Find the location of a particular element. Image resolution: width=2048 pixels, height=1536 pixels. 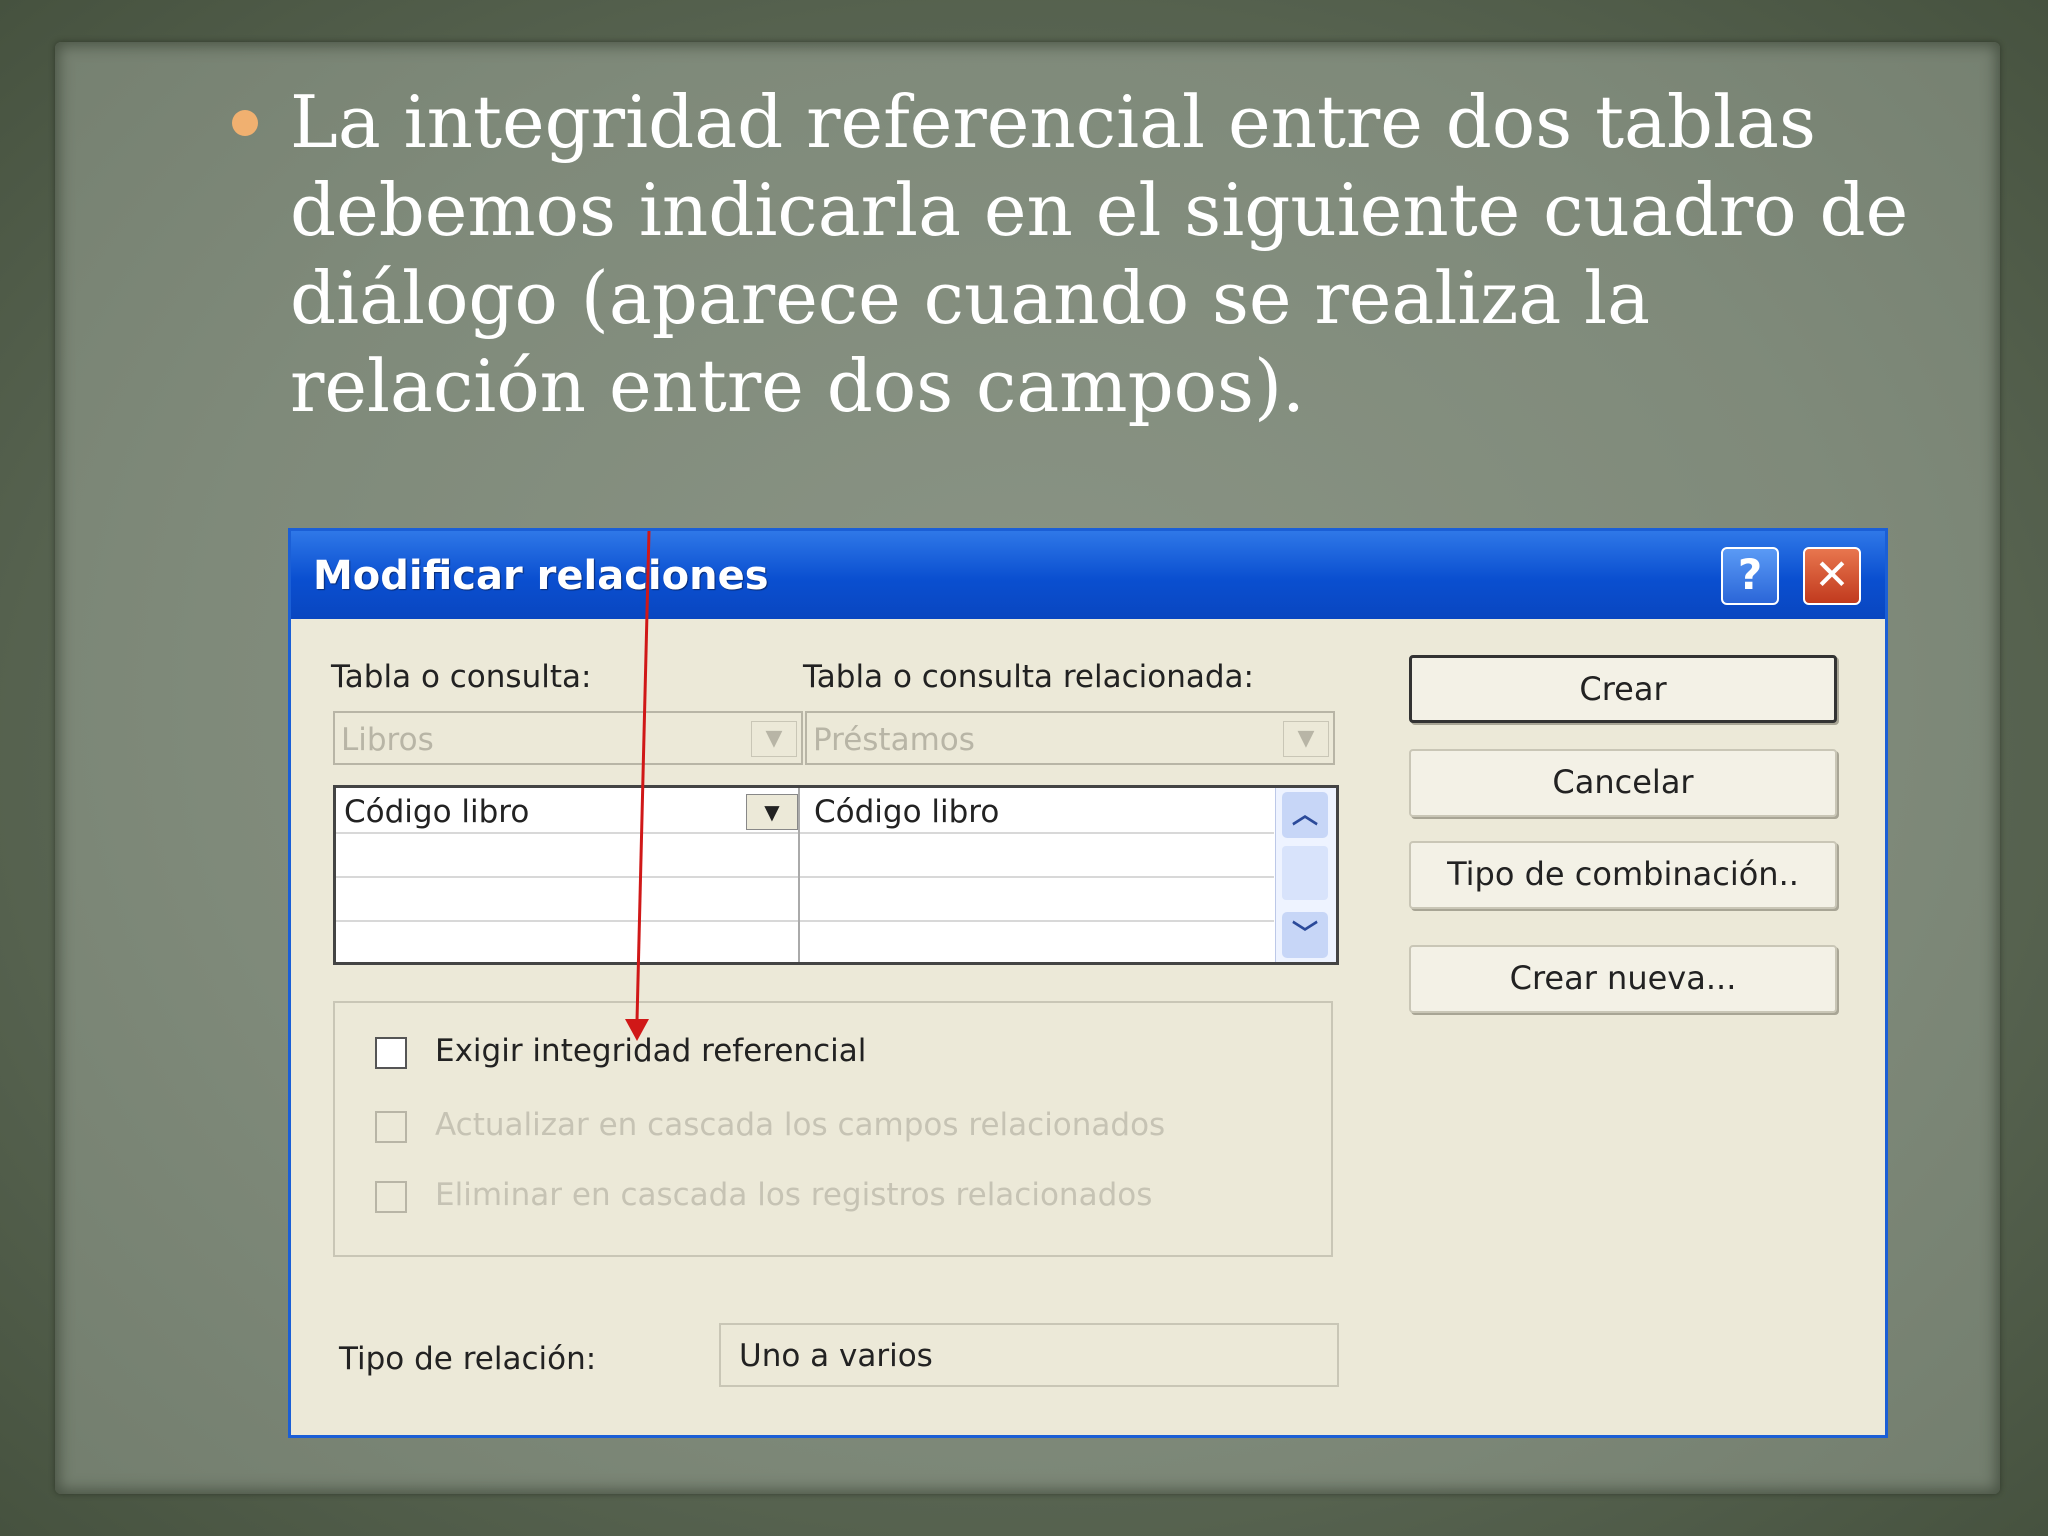

close-button: ✕ is located at coordinates (1832, 576).